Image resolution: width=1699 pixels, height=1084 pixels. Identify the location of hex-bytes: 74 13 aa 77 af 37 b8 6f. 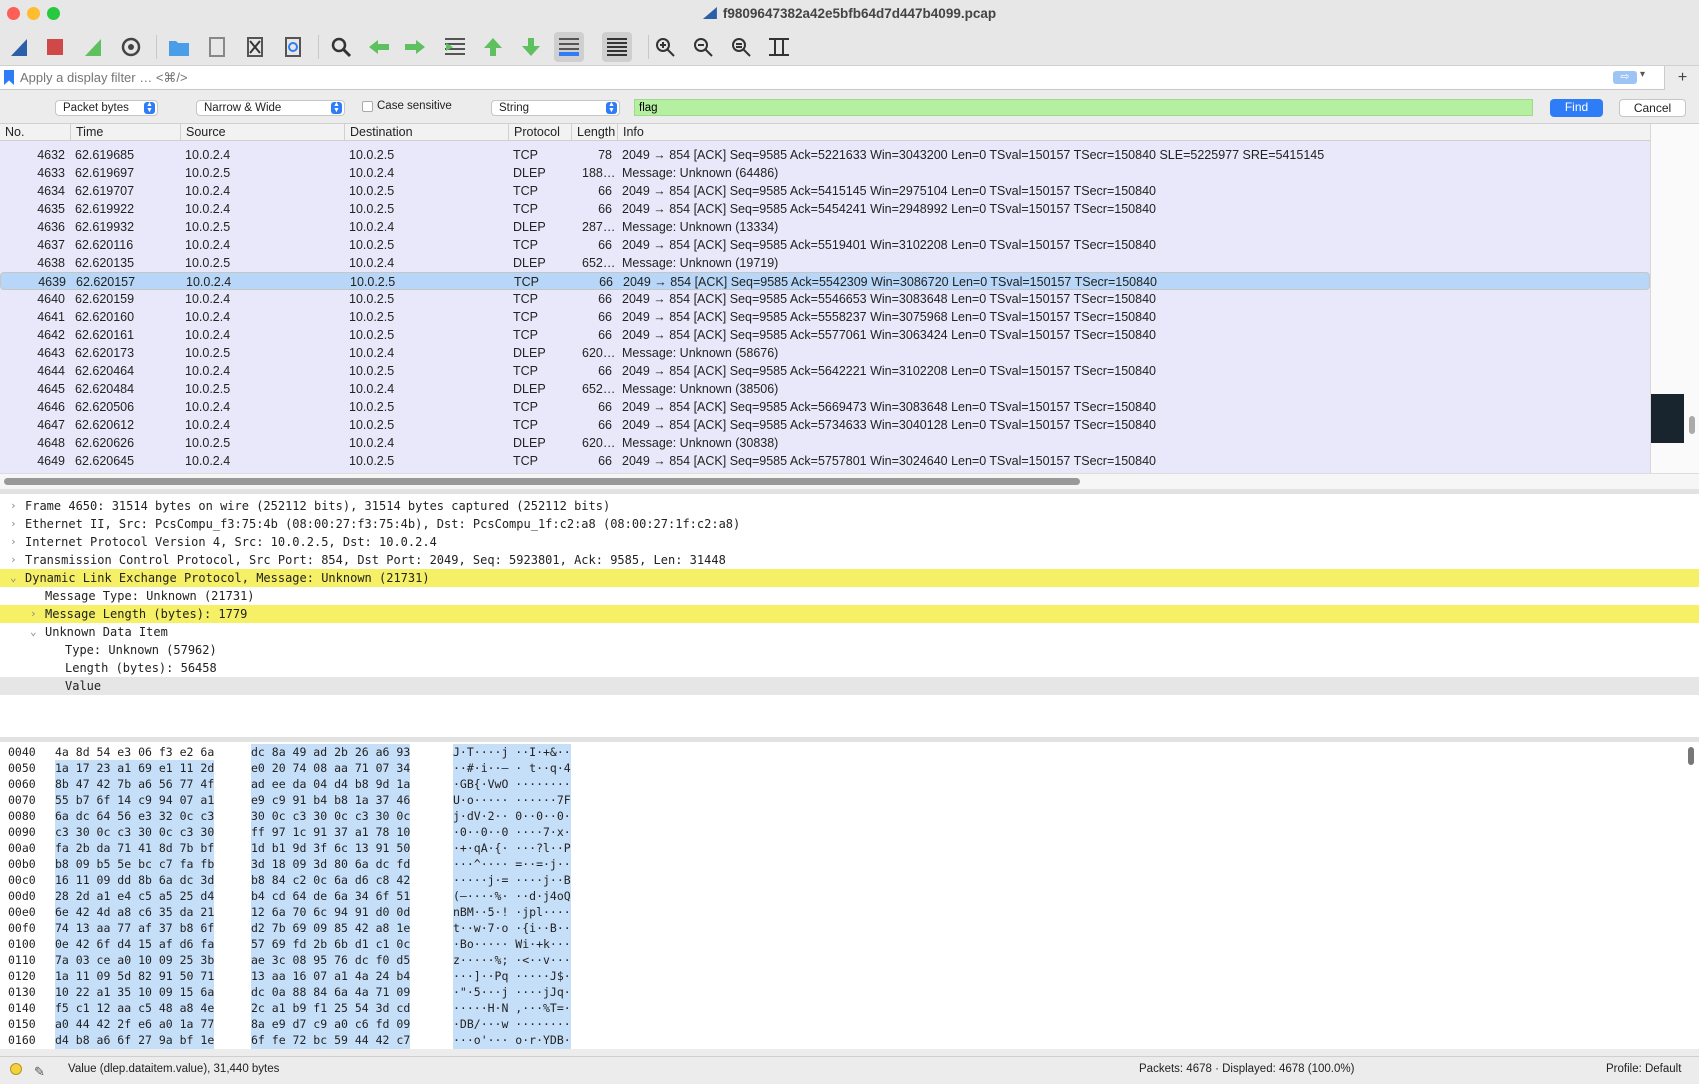
(135, 928).